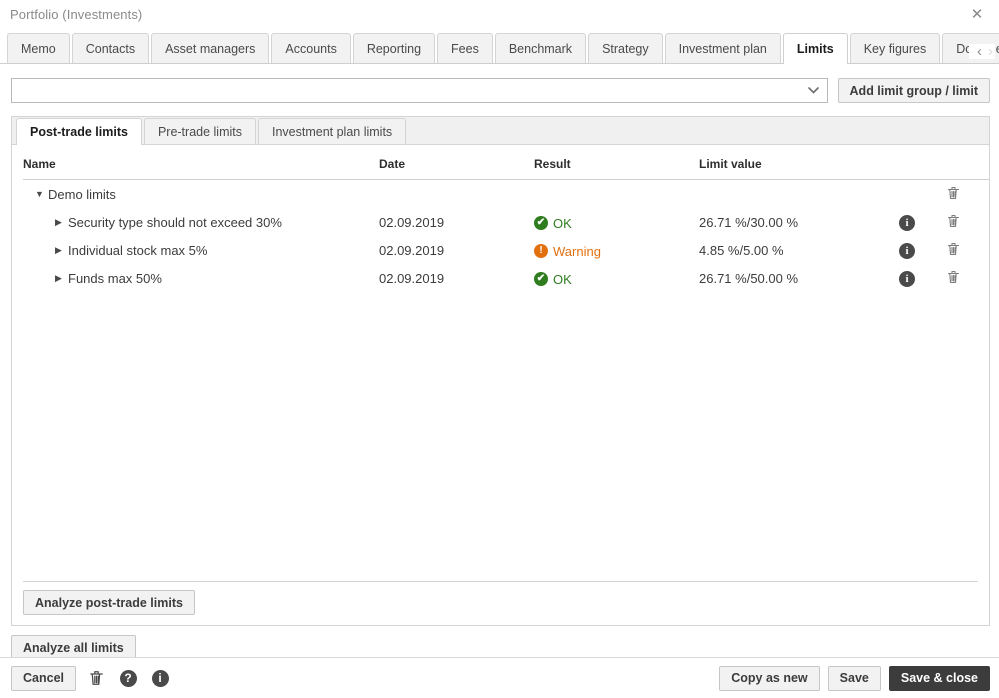  Describe the element at coordinates (895, 48) in the screenshot. I see `tab-key-figures: Key figures` at that location.